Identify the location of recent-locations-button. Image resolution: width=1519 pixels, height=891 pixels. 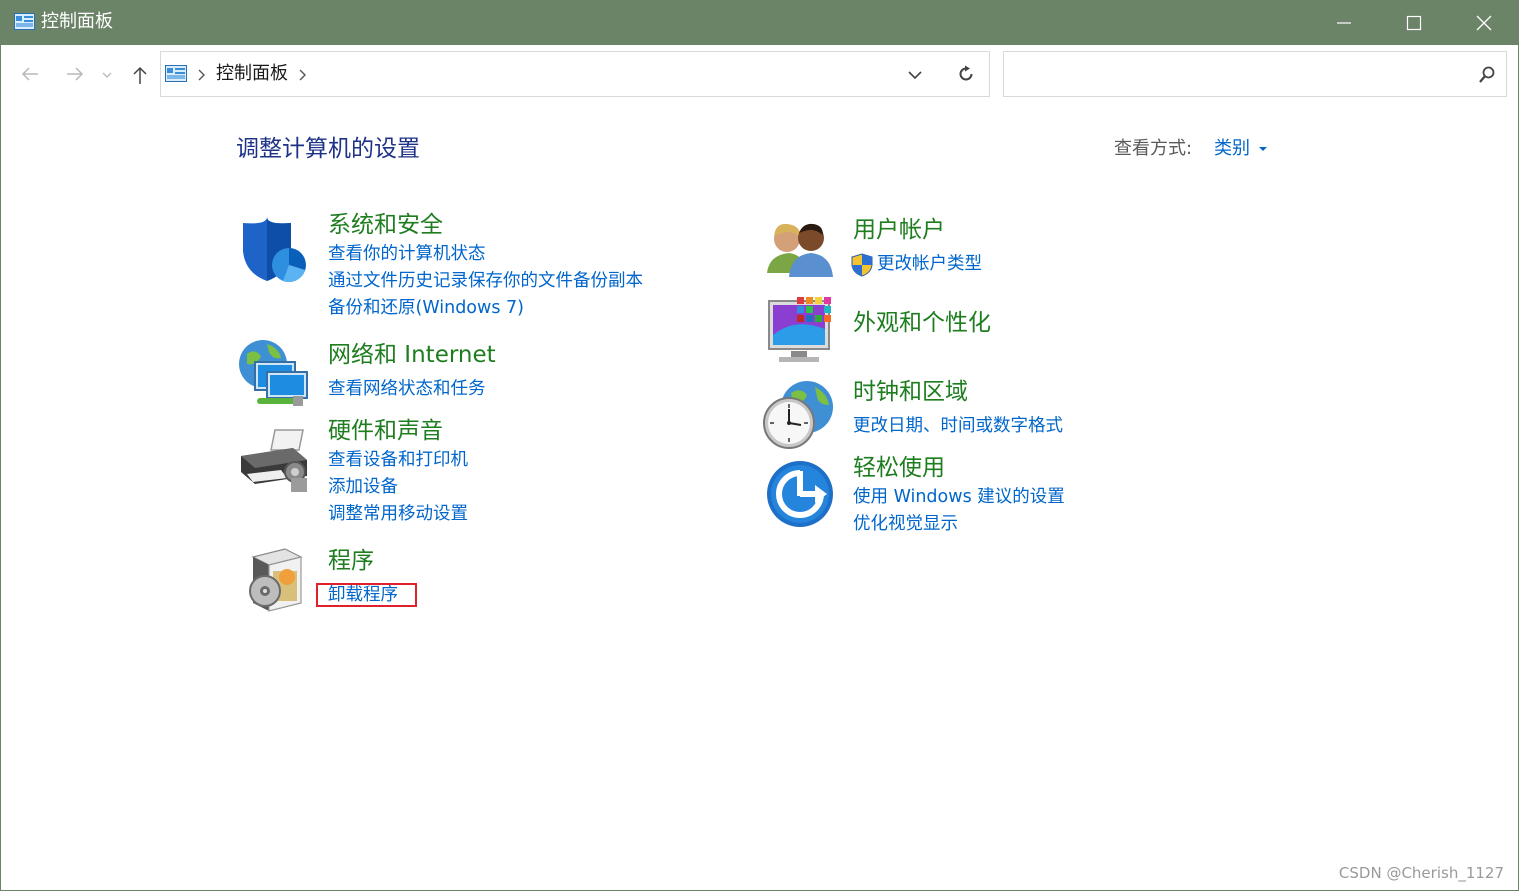
(107, 74).